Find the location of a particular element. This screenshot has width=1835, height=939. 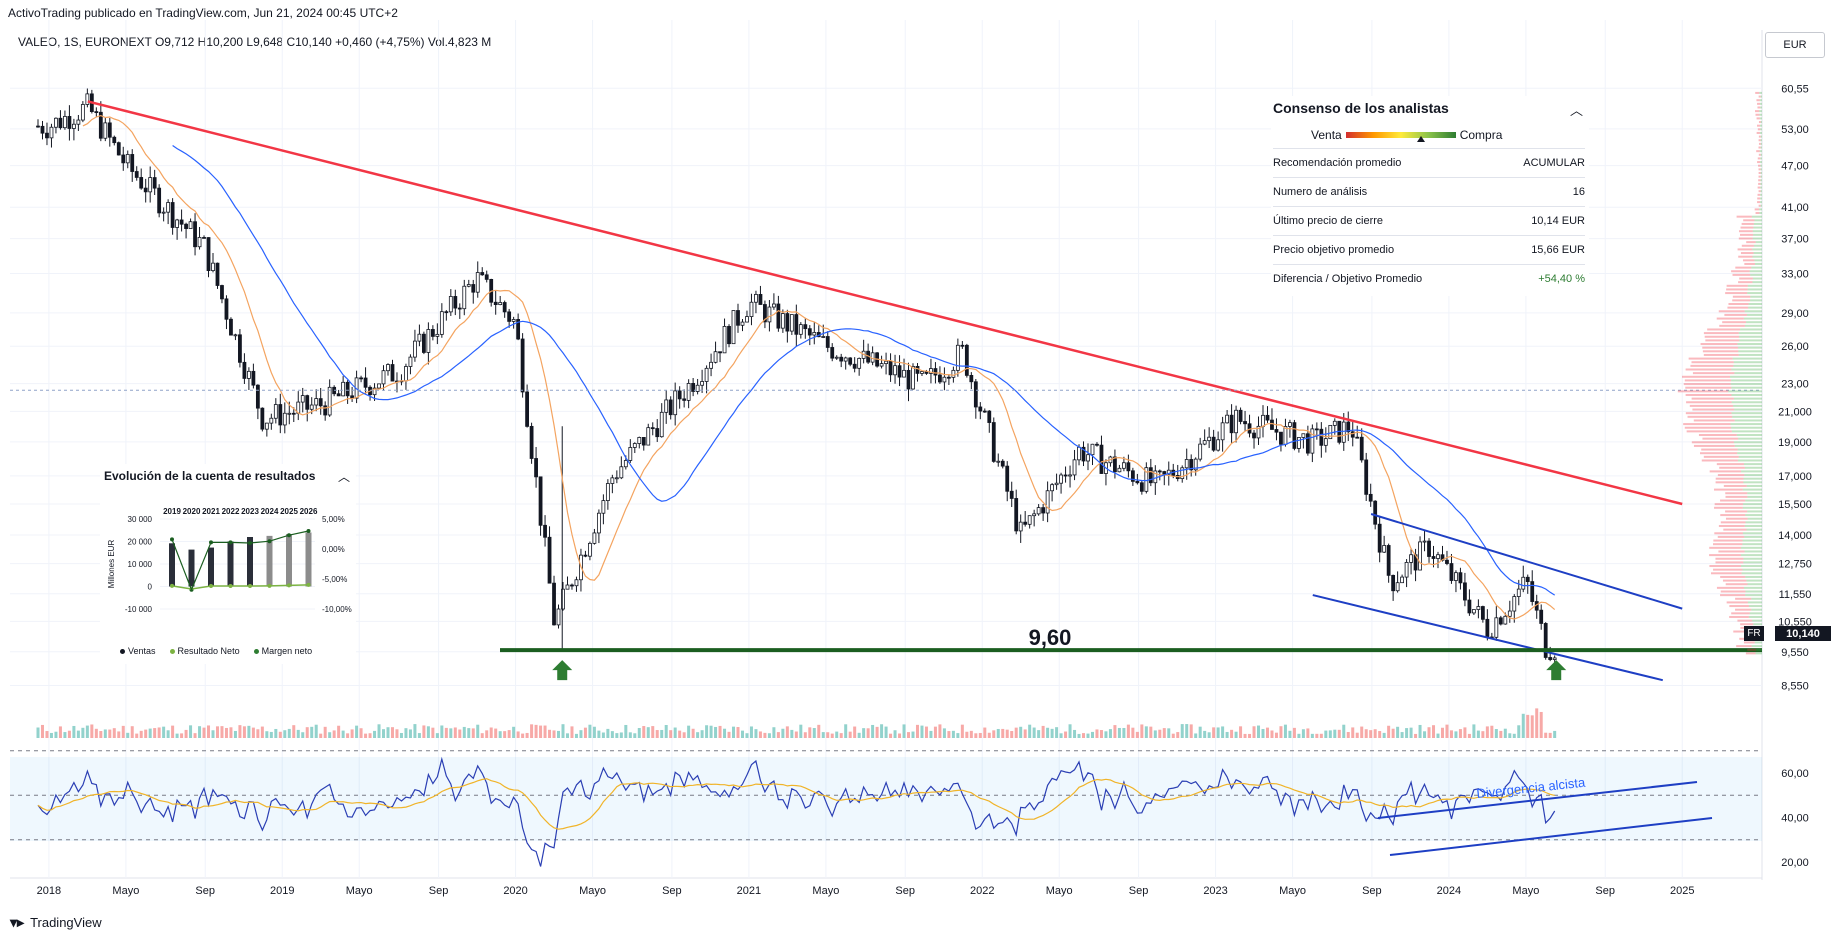

currency-selector: EUR is located at coordinates (1795, 45).